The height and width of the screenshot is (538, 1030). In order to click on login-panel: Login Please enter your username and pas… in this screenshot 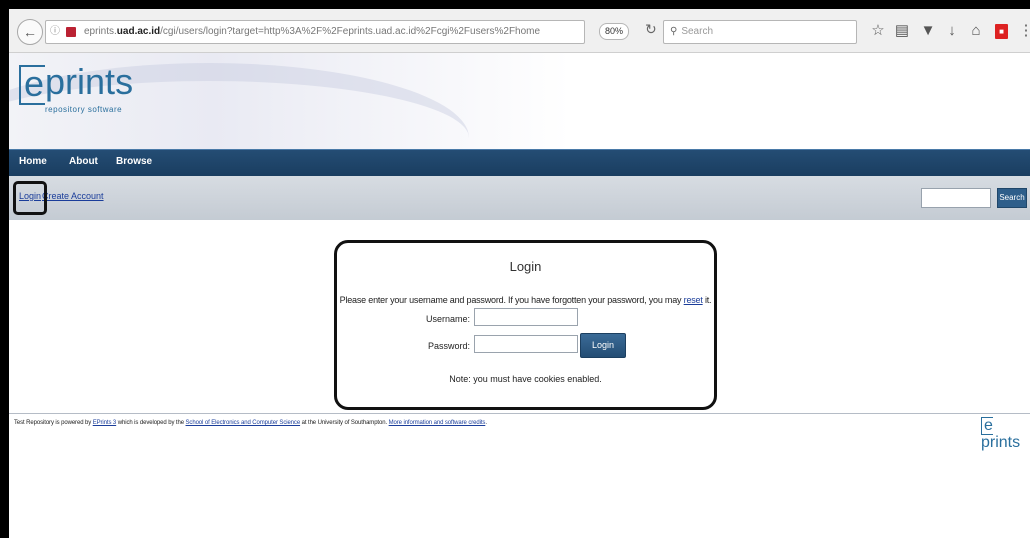, I will do `click(525, 325)`.